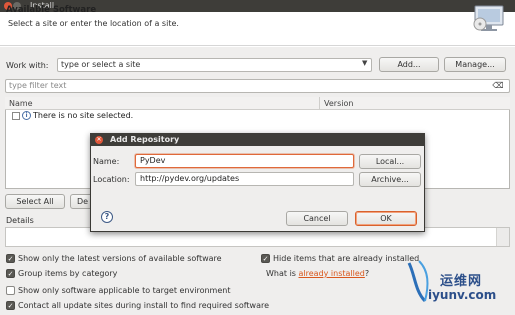 This screenshot has height=315, width=515. Describe the element at coordinates (257, 103) in the screenshot. I see `tree-header` at that location.